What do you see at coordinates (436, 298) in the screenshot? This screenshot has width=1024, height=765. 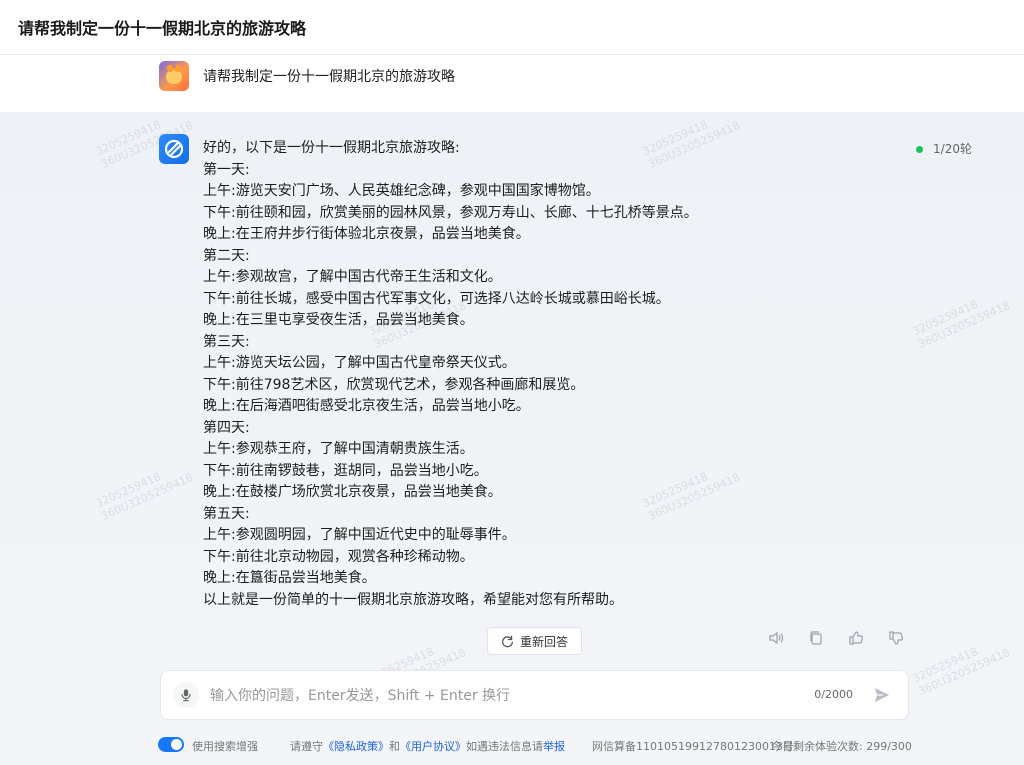 I see `answer-line: 下午:前往长城，感受中国古代军事文化，可选择八达岭长城或慕田峪长城。` at bounding box center [436, 298].